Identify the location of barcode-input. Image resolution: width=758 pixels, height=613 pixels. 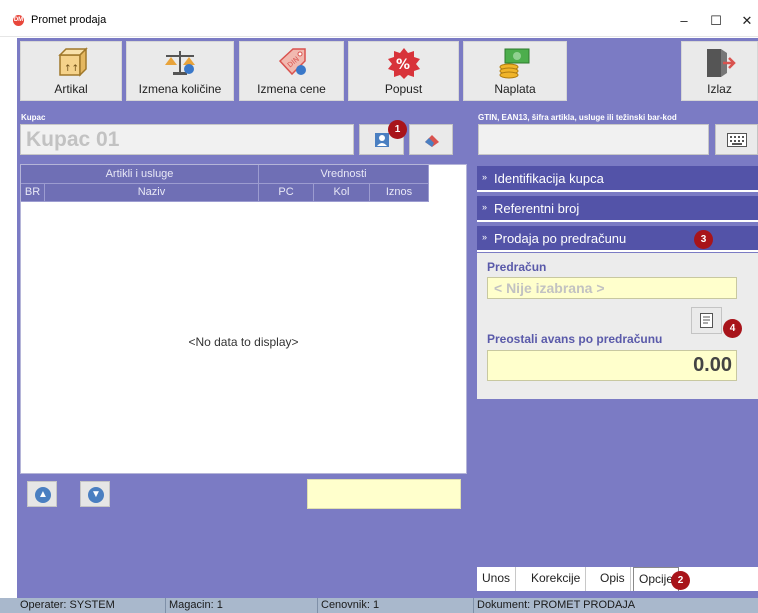
(593, 139).